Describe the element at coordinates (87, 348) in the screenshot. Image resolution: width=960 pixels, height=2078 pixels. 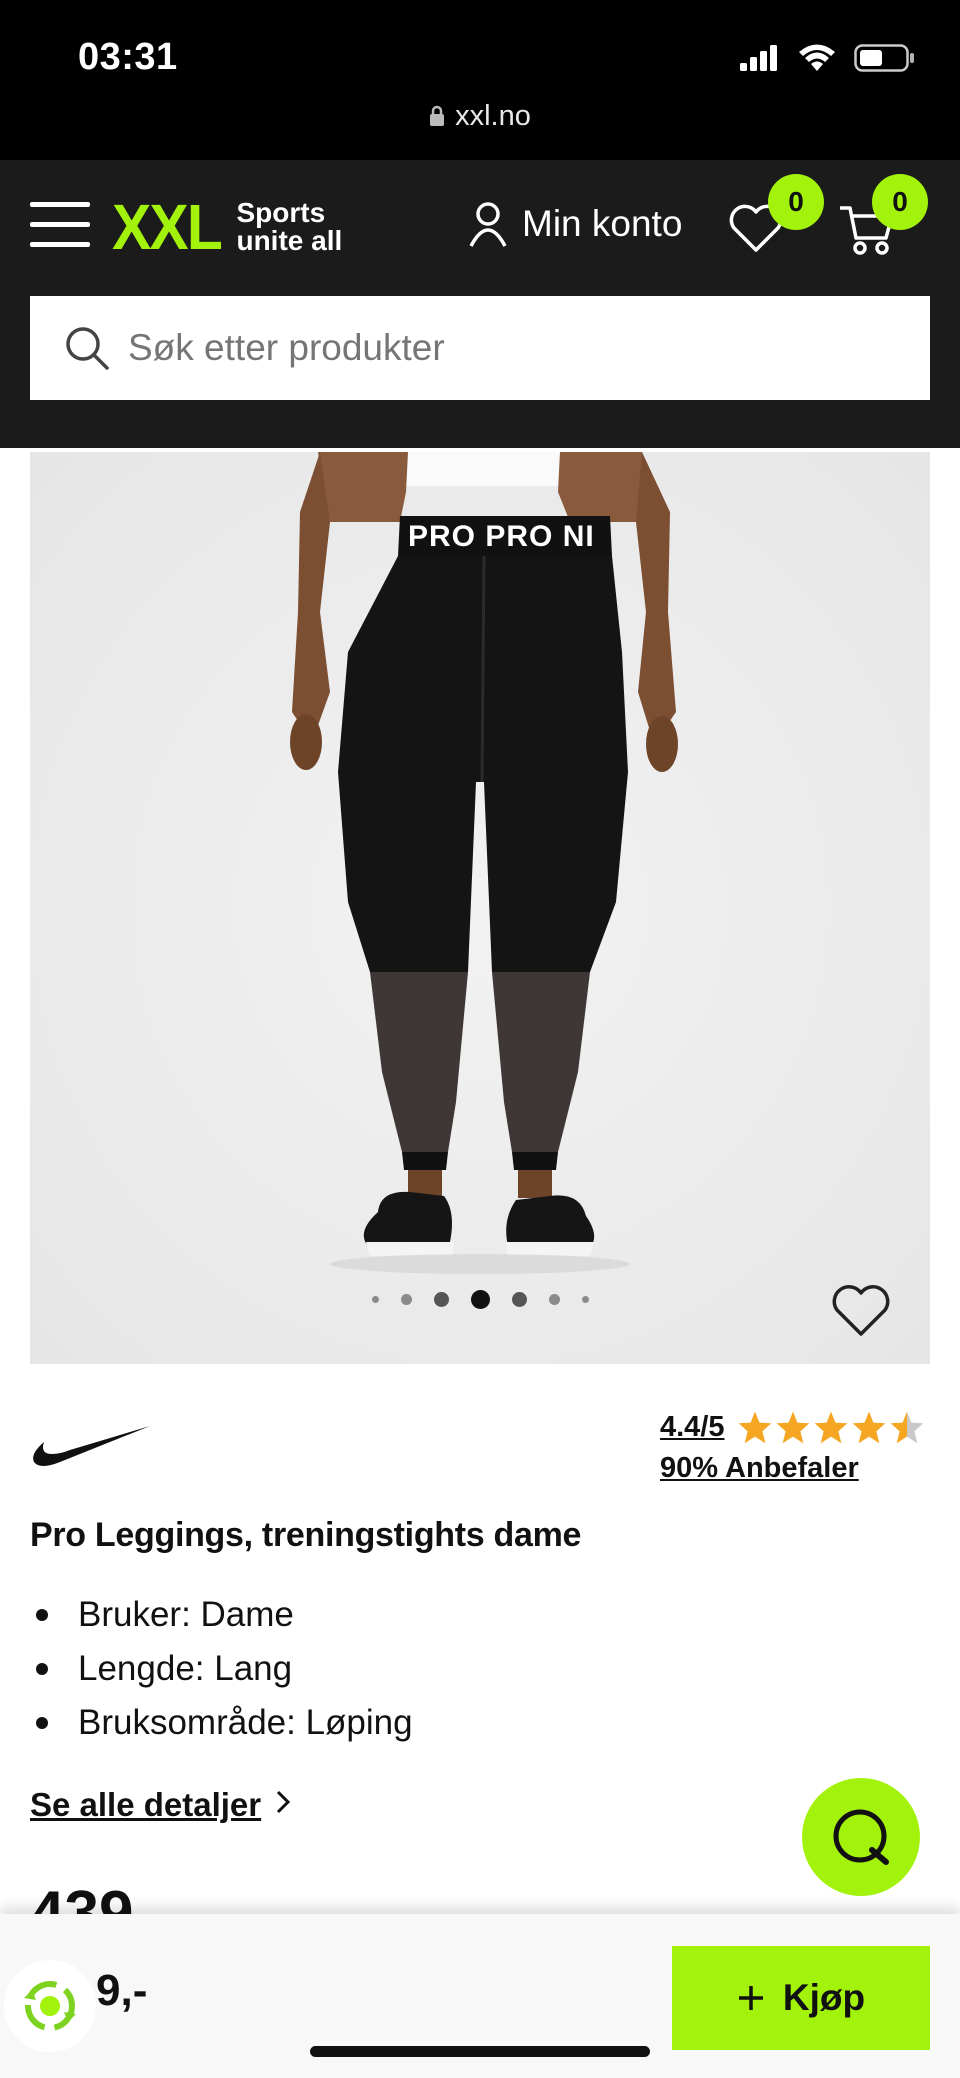
I see `search-icon` at that location.